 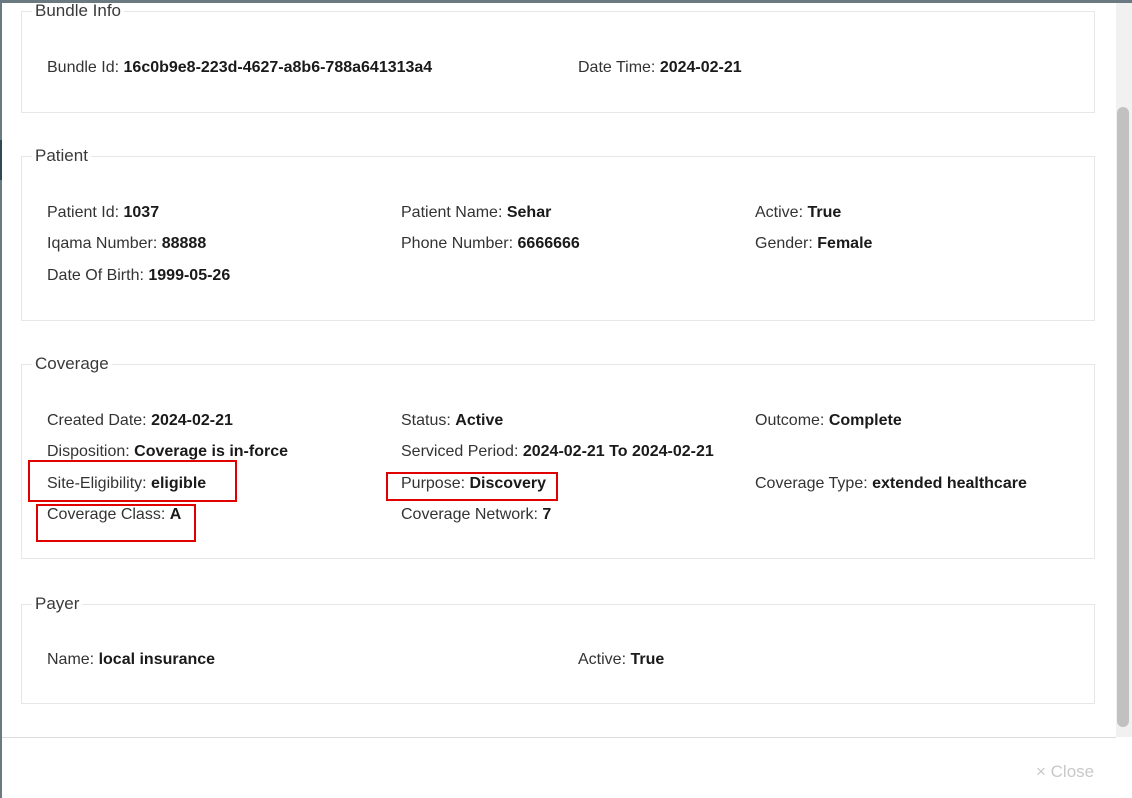 I want to click on status-field: Status: Active, so click(x=452, y=421).